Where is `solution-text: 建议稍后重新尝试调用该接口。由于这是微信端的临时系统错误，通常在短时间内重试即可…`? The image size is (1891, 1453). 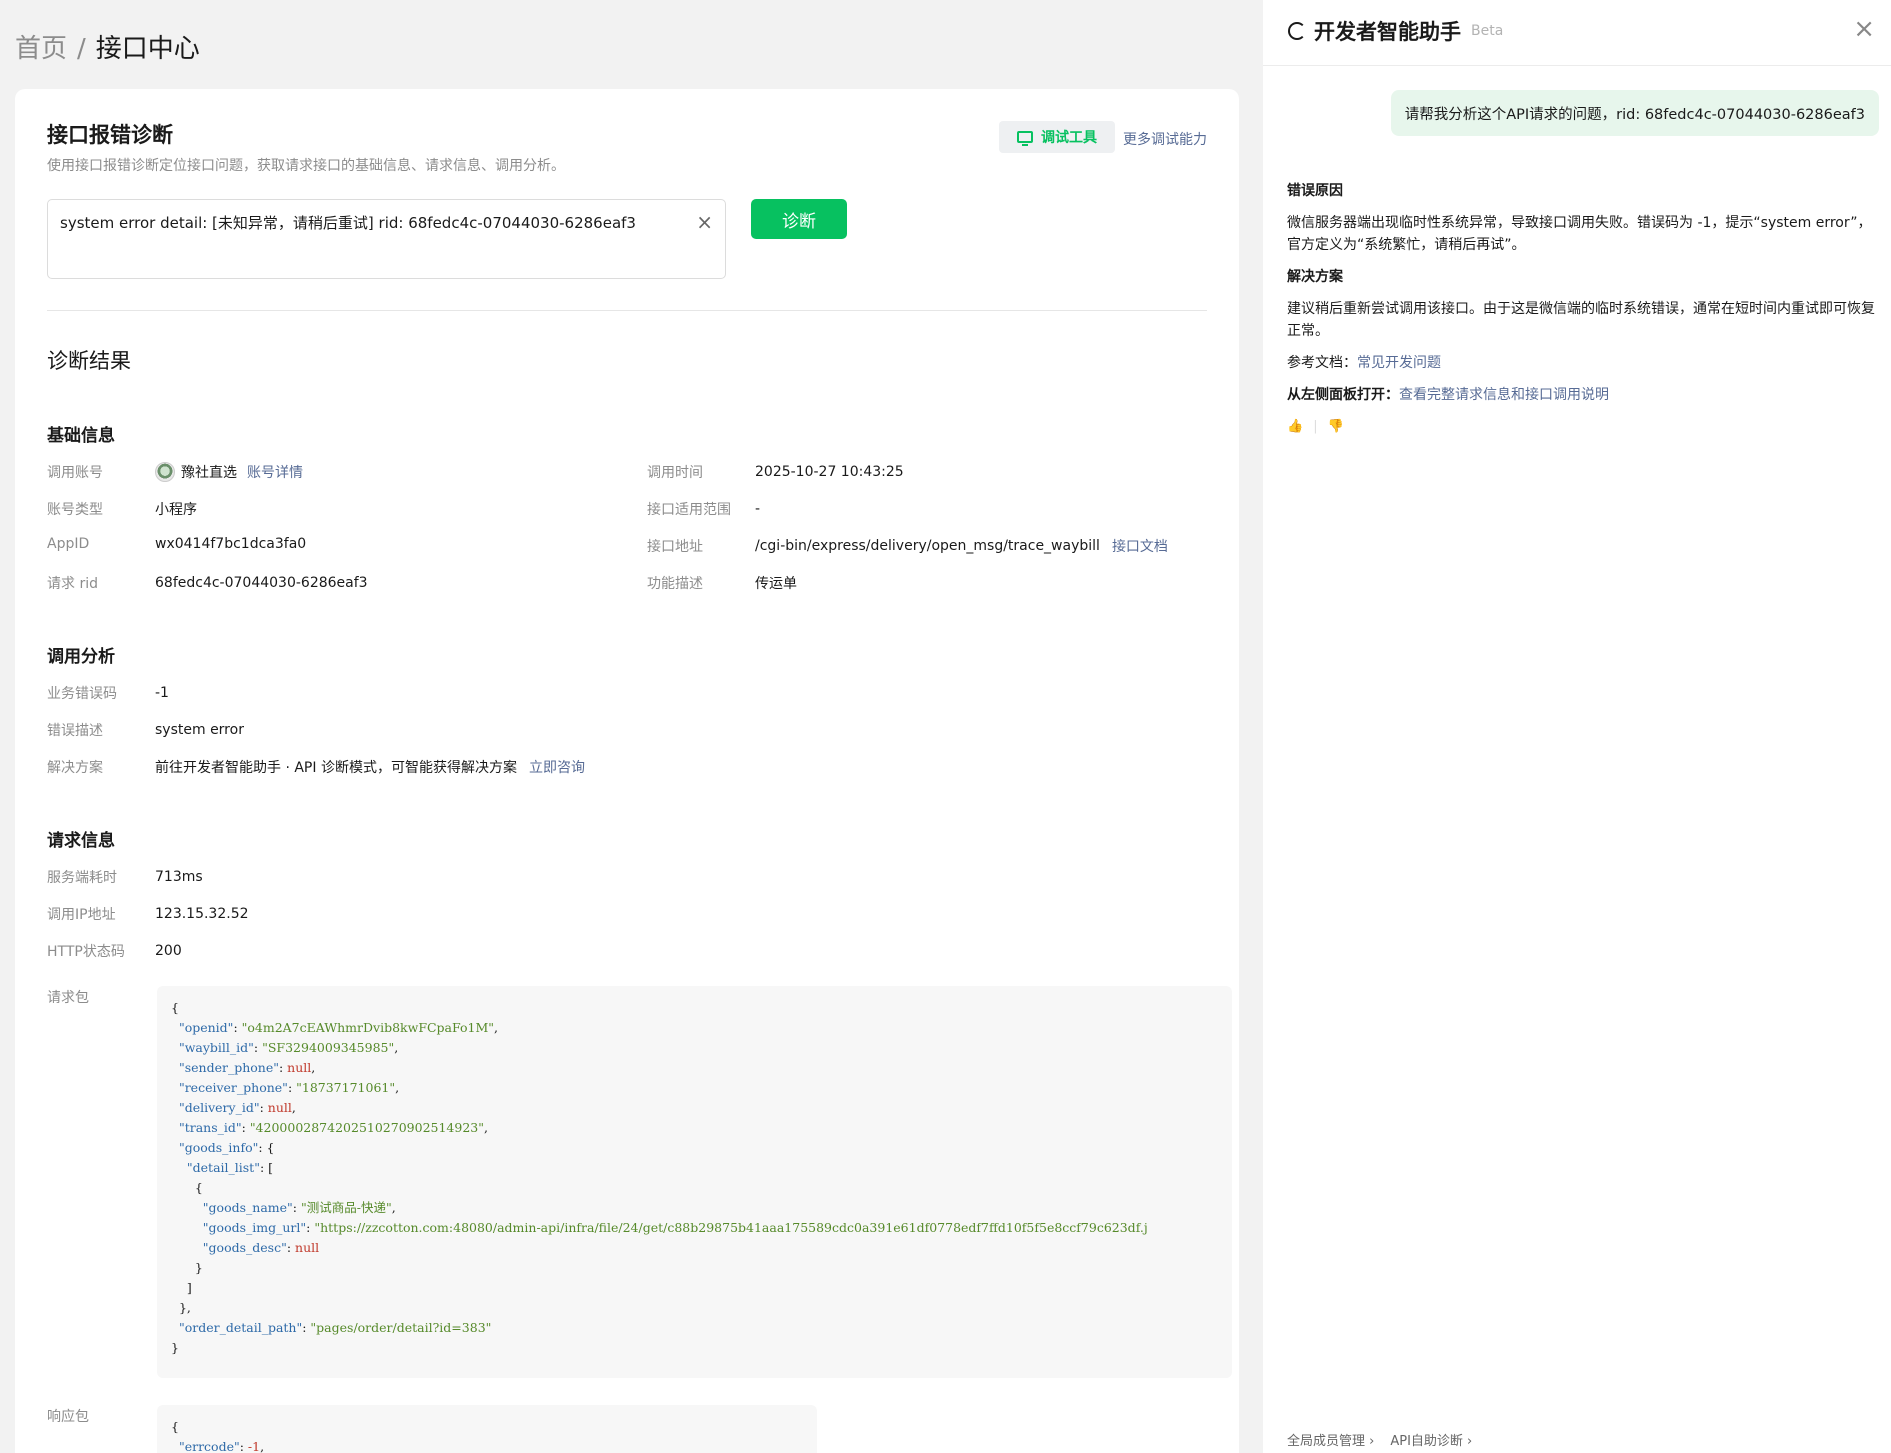
solution-text: 建议稍后重新尝试调用该接口。由于这是微信端的临时系统错误，通常在短时间内重试即可… is located at coordinates (1581, 320).